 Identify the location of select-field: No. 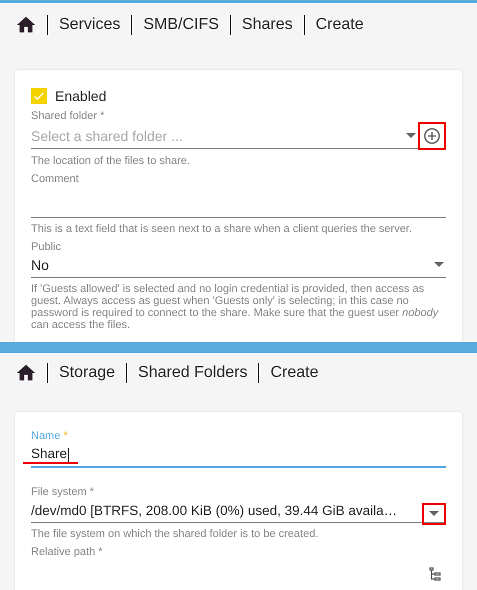
(238, 265).